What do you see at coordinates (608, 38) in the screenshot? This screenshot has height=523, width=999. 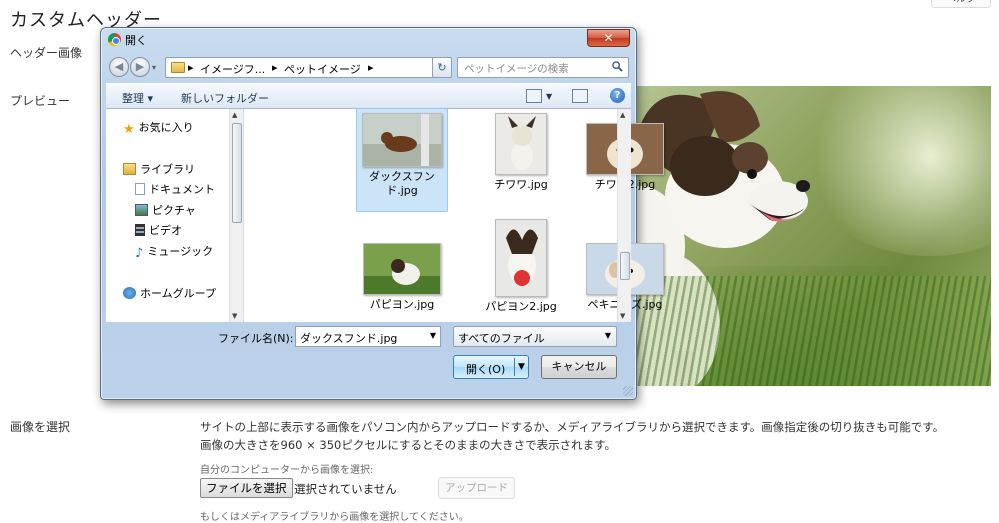 I see `close-button: ✕` at bounding box center [608, 38].